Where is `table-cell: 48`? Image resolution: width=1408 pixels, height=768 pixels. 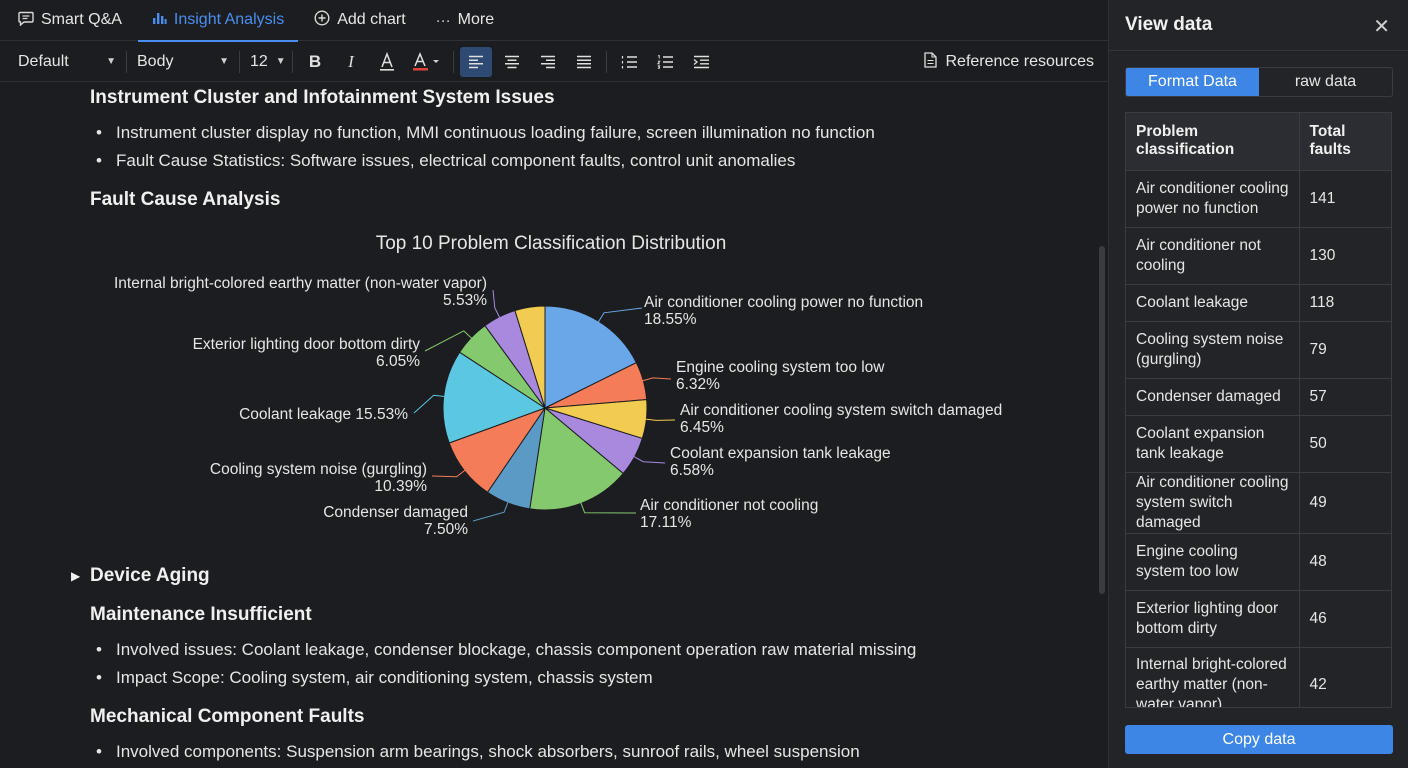
table-cell: 48 is located at coordinates (1345, 562).